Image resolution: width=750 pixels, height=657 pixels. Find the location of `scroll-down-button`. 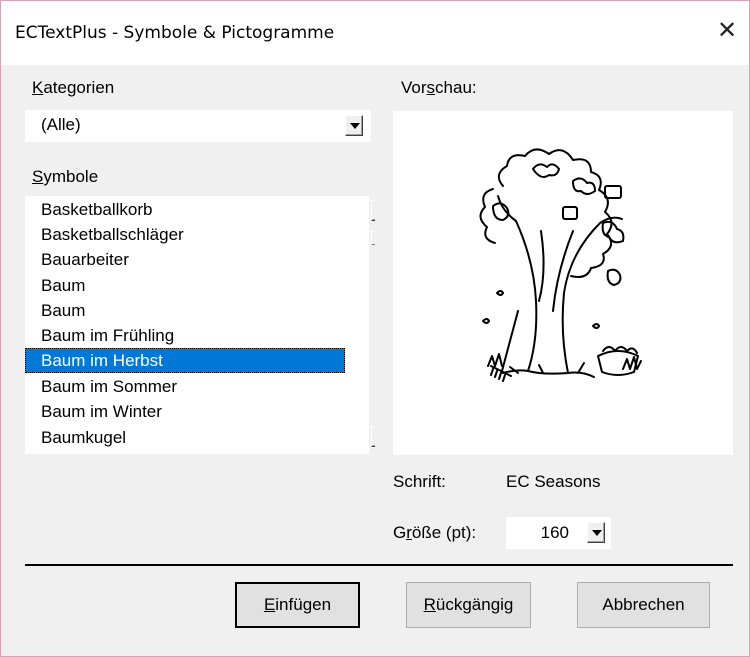

scroll-down-button is located at coordinates (373, 436).